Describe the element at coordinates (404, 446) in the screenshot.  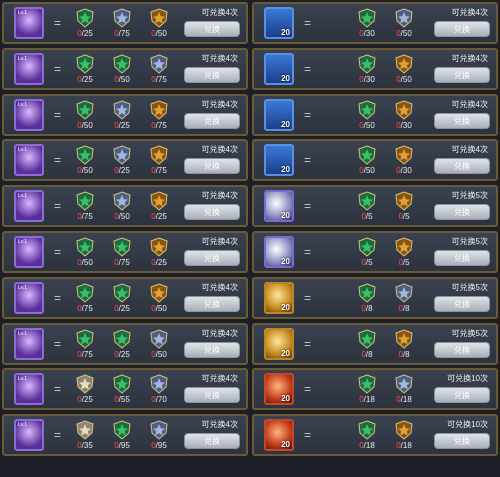
I see `cost-amount: 0/18` at that location.